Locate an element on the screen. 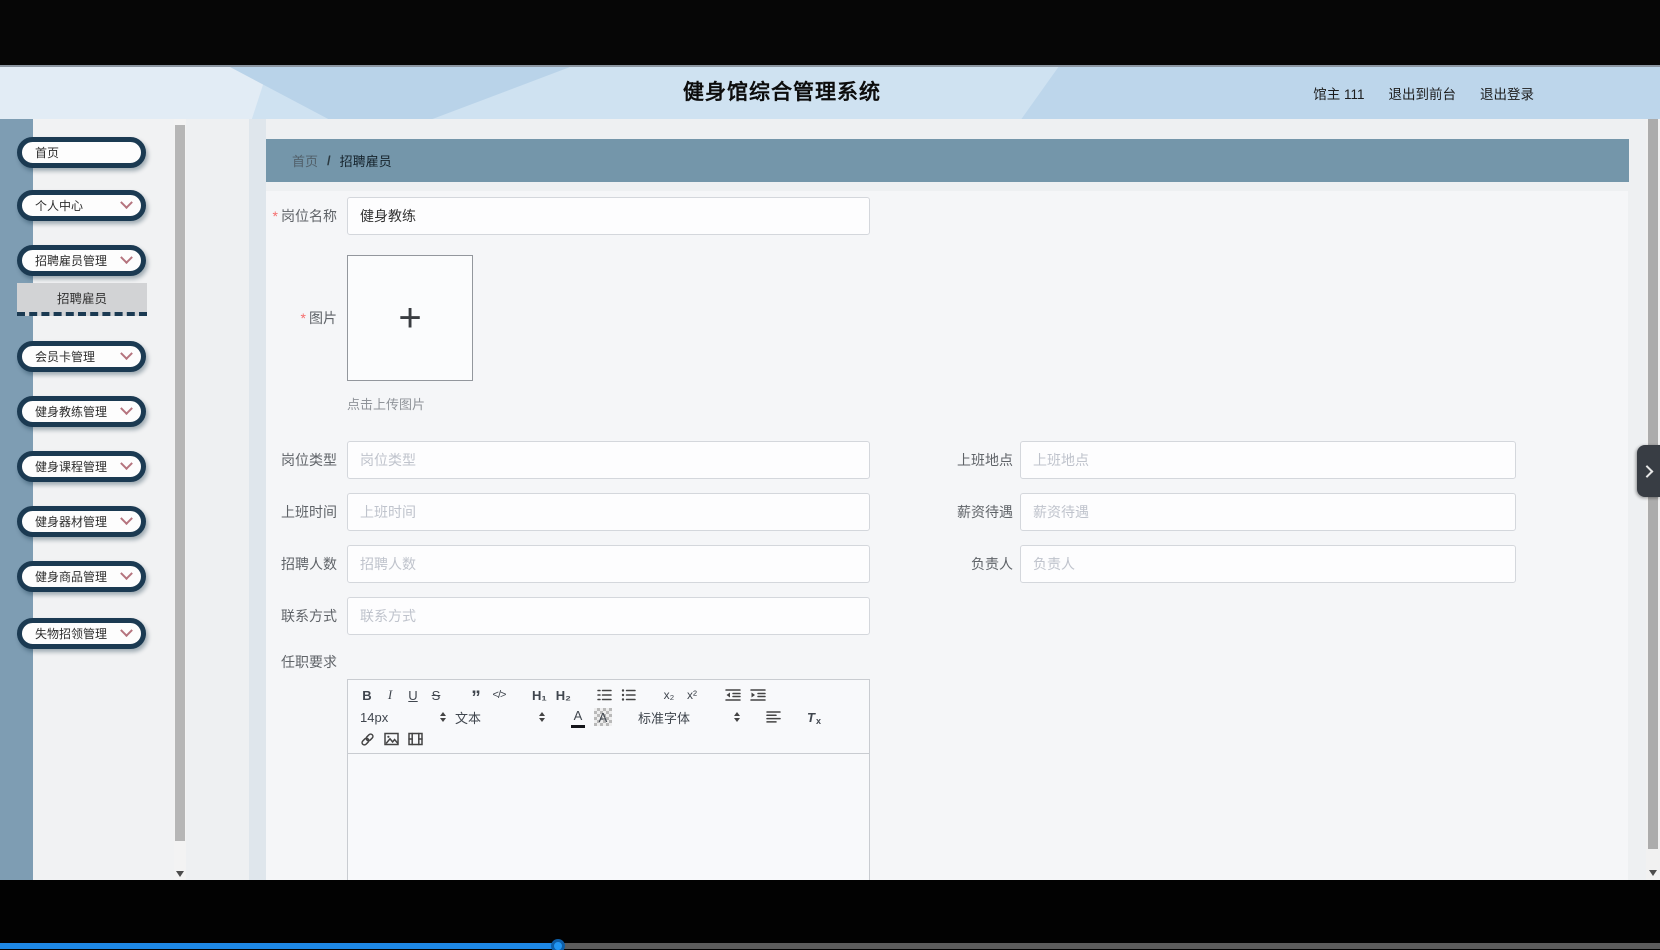 The image size is (1660, 950). sidebar-item-home: 首页 is located at coordinates (81, 152).